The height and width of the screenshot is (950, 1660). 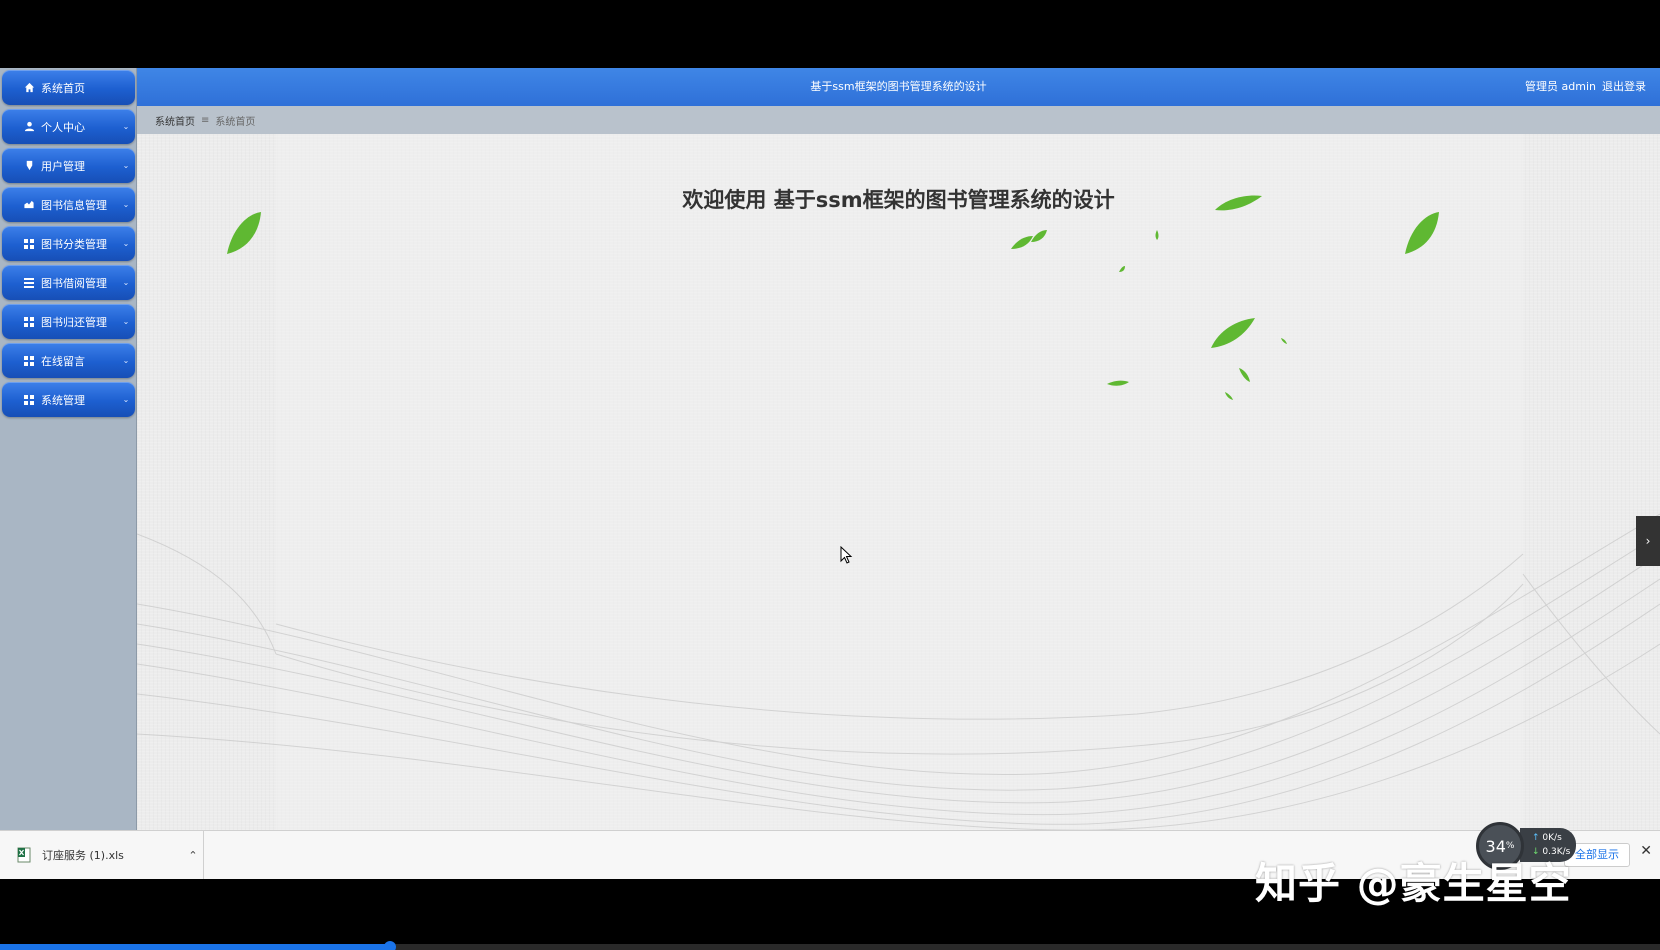 I want to click on sidebar-item-online-message: 在线留言 ⌄, so click(x=68, y=360).